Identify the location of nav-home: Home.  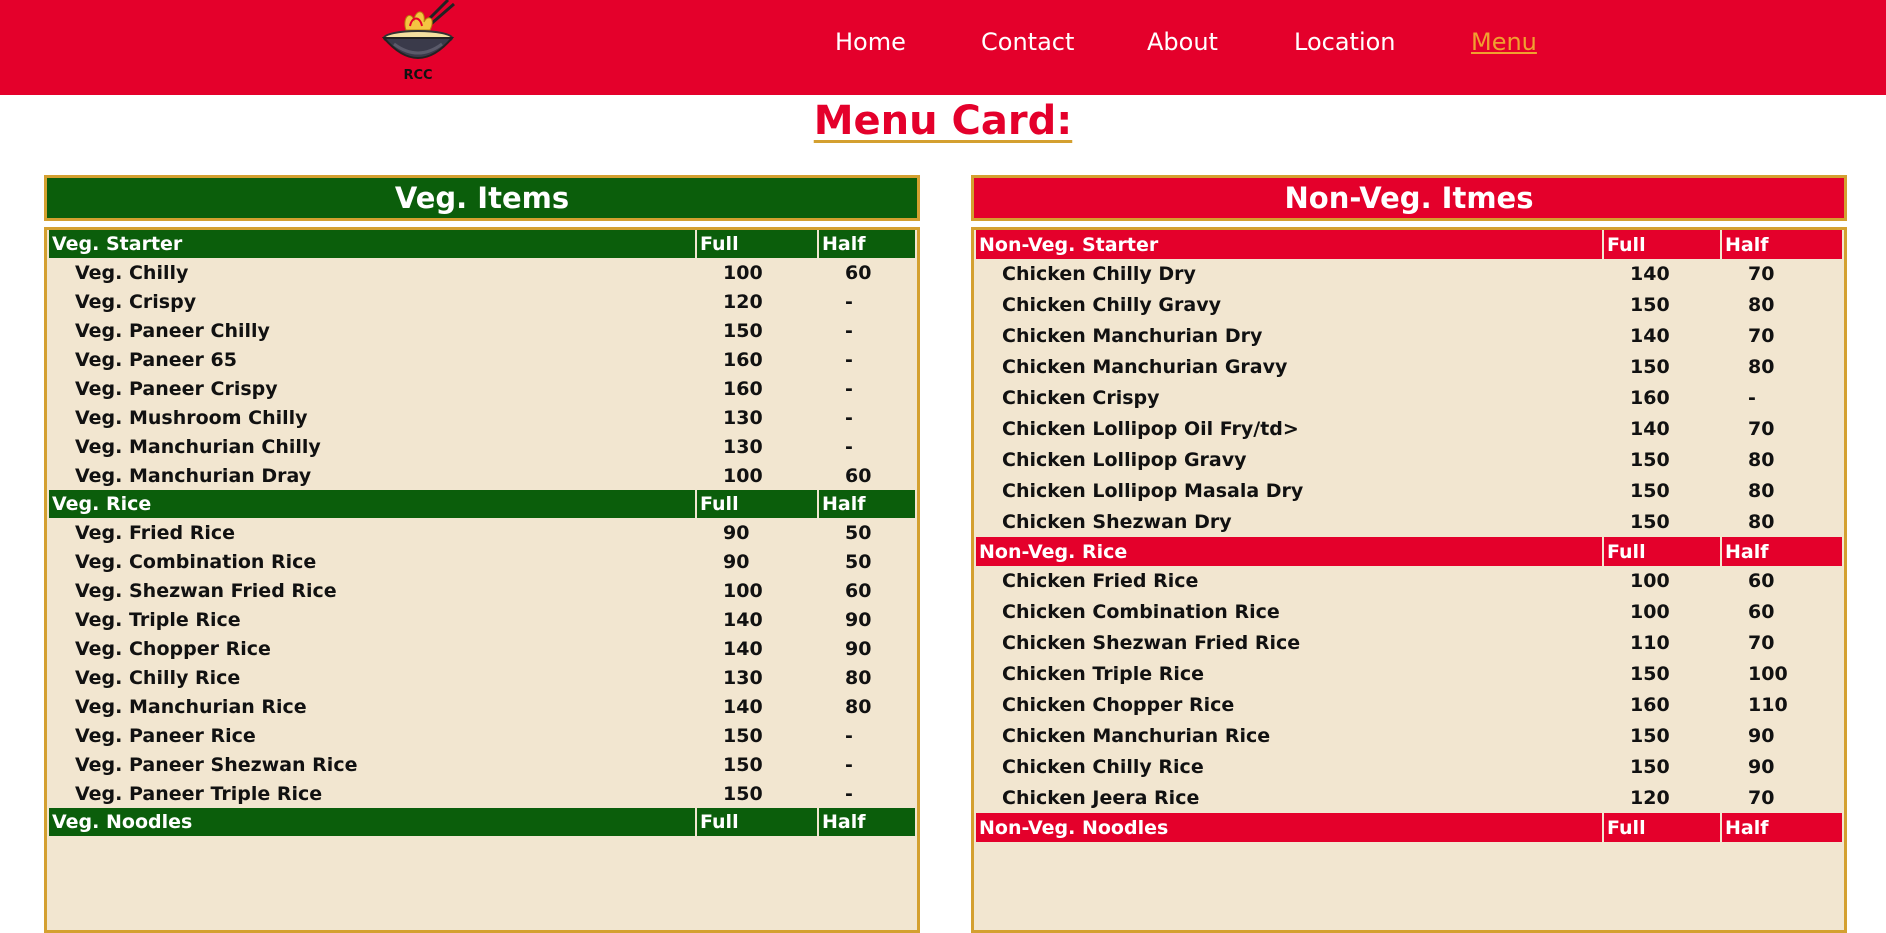
(870, 42).